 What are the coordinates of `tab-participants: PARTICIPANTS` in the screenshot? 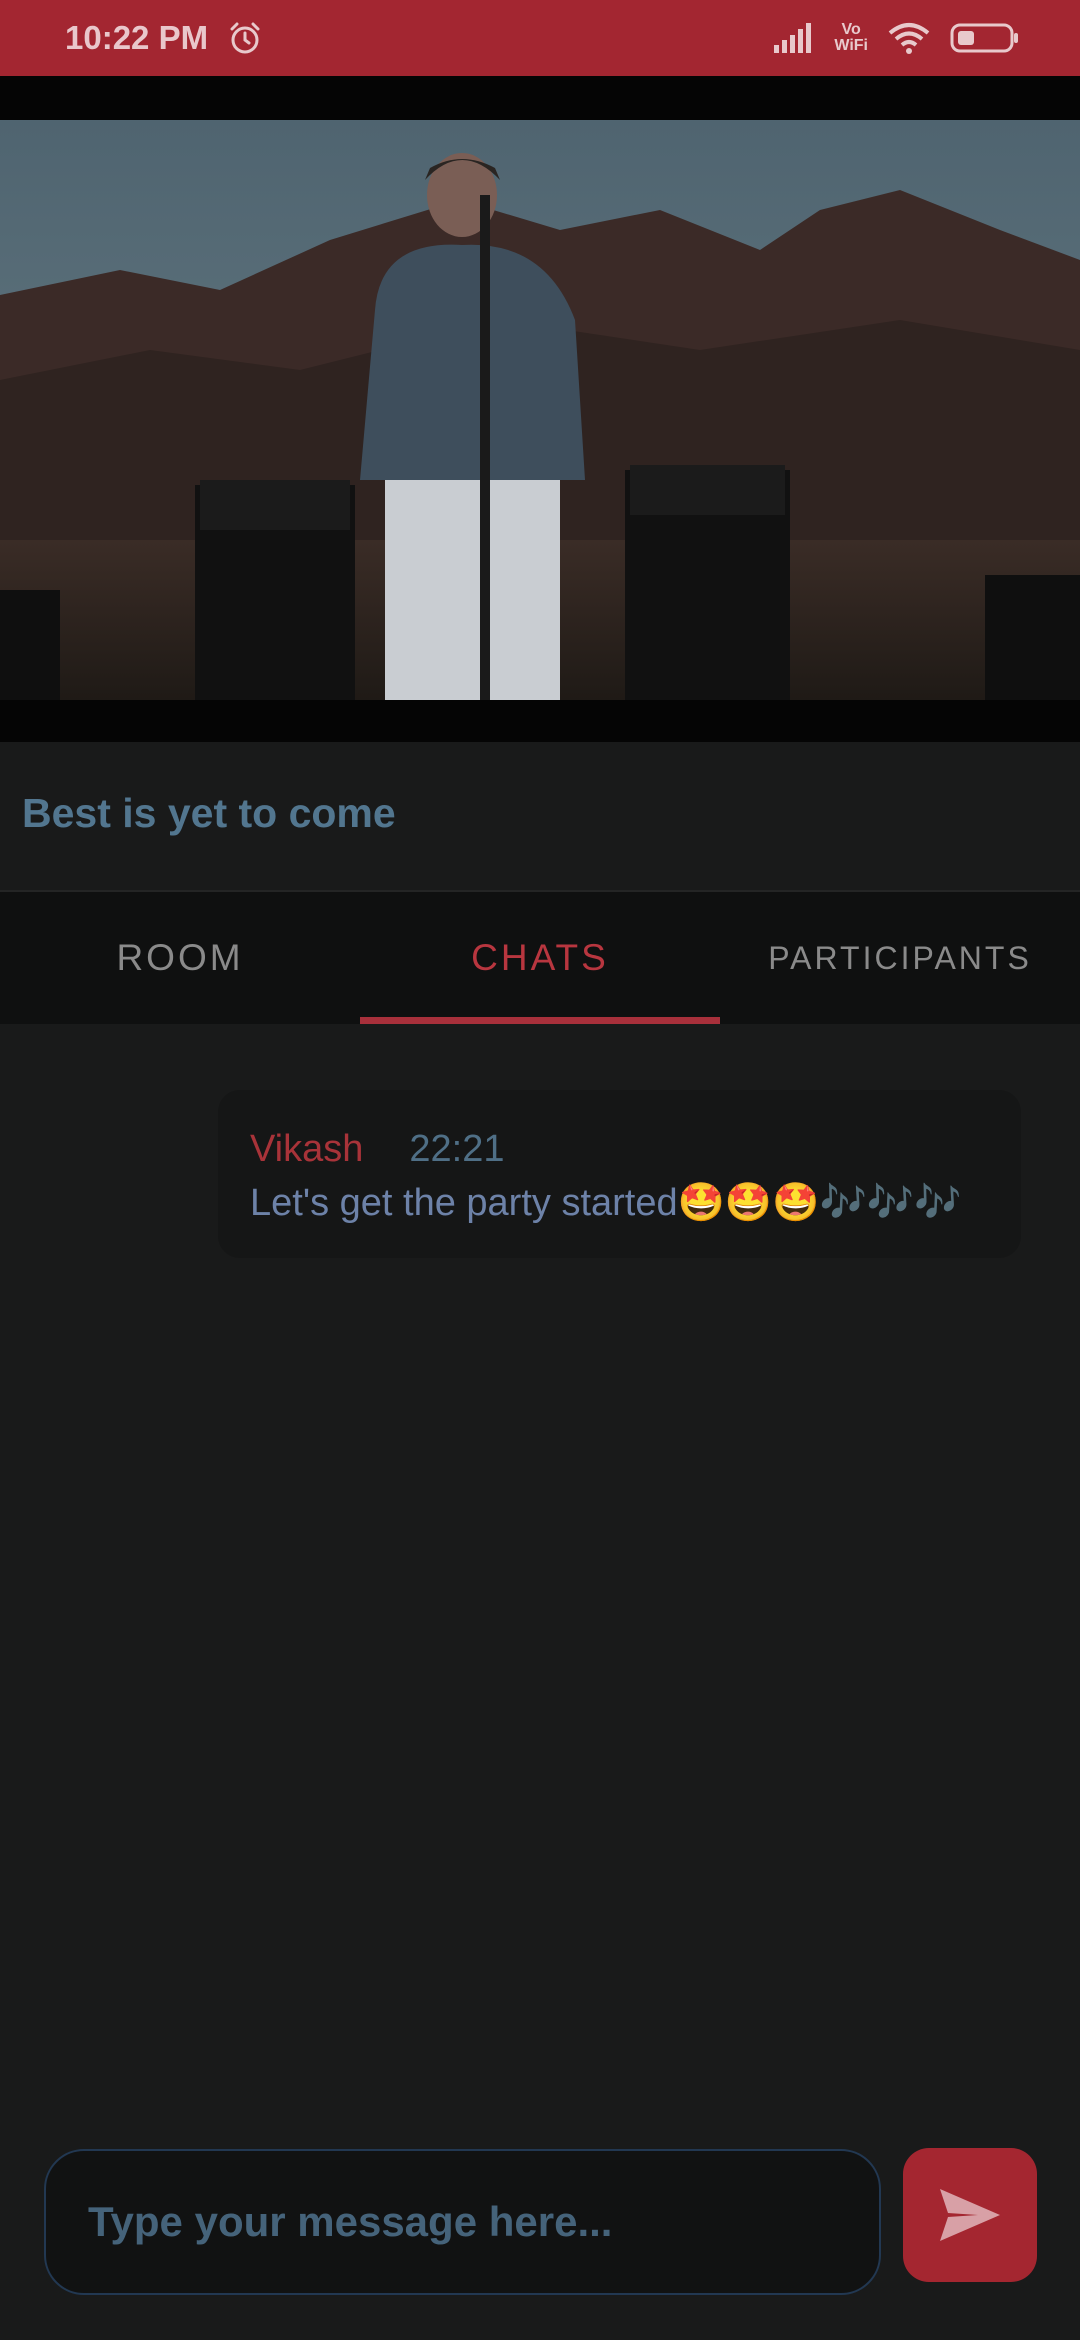 It's located at (900, 958).